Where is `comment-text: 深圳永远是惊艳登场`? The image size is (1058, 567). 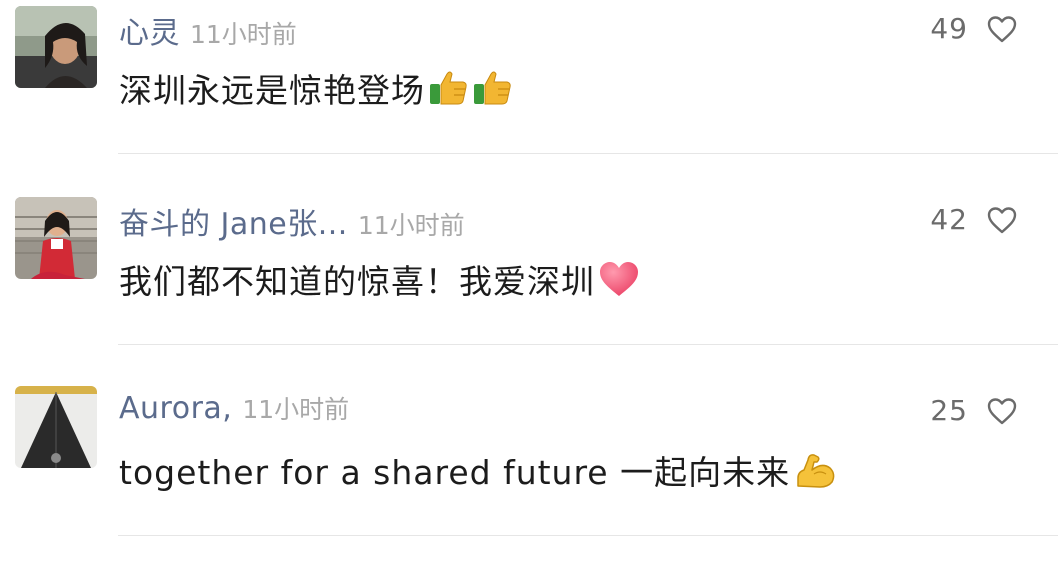 comment-text: 深圳永远是惊艳登场 is located at coordinates (316, 88).